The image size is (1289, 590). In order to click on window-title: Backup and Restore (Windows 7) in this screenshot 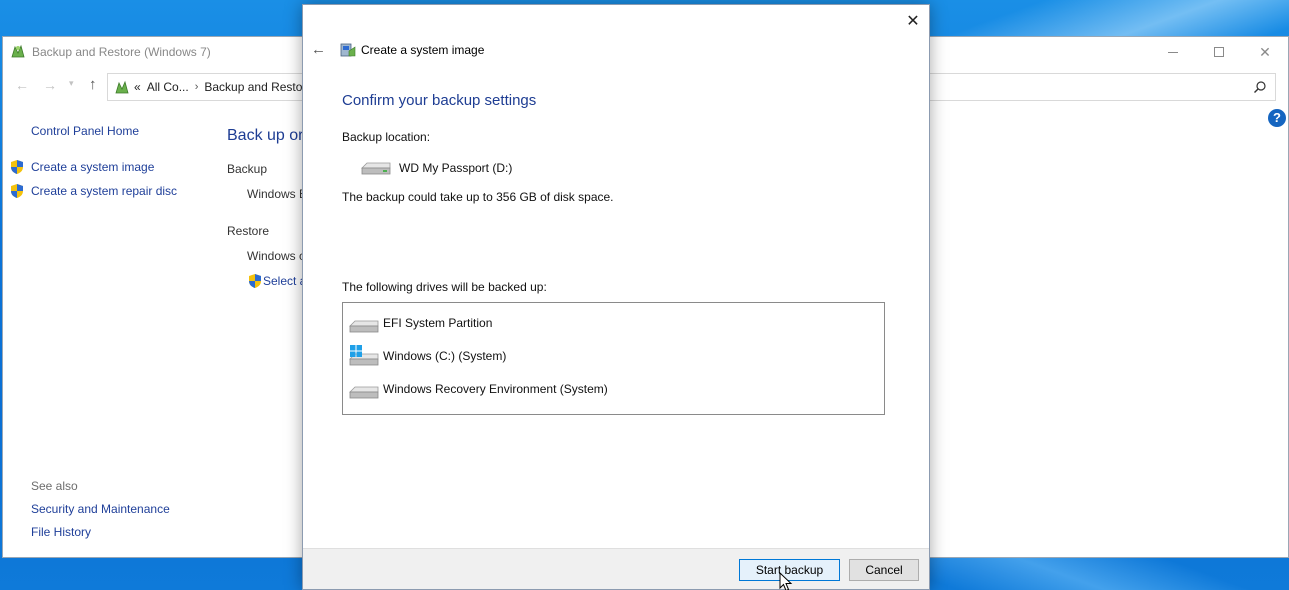, I will do `click(121, 52)`.